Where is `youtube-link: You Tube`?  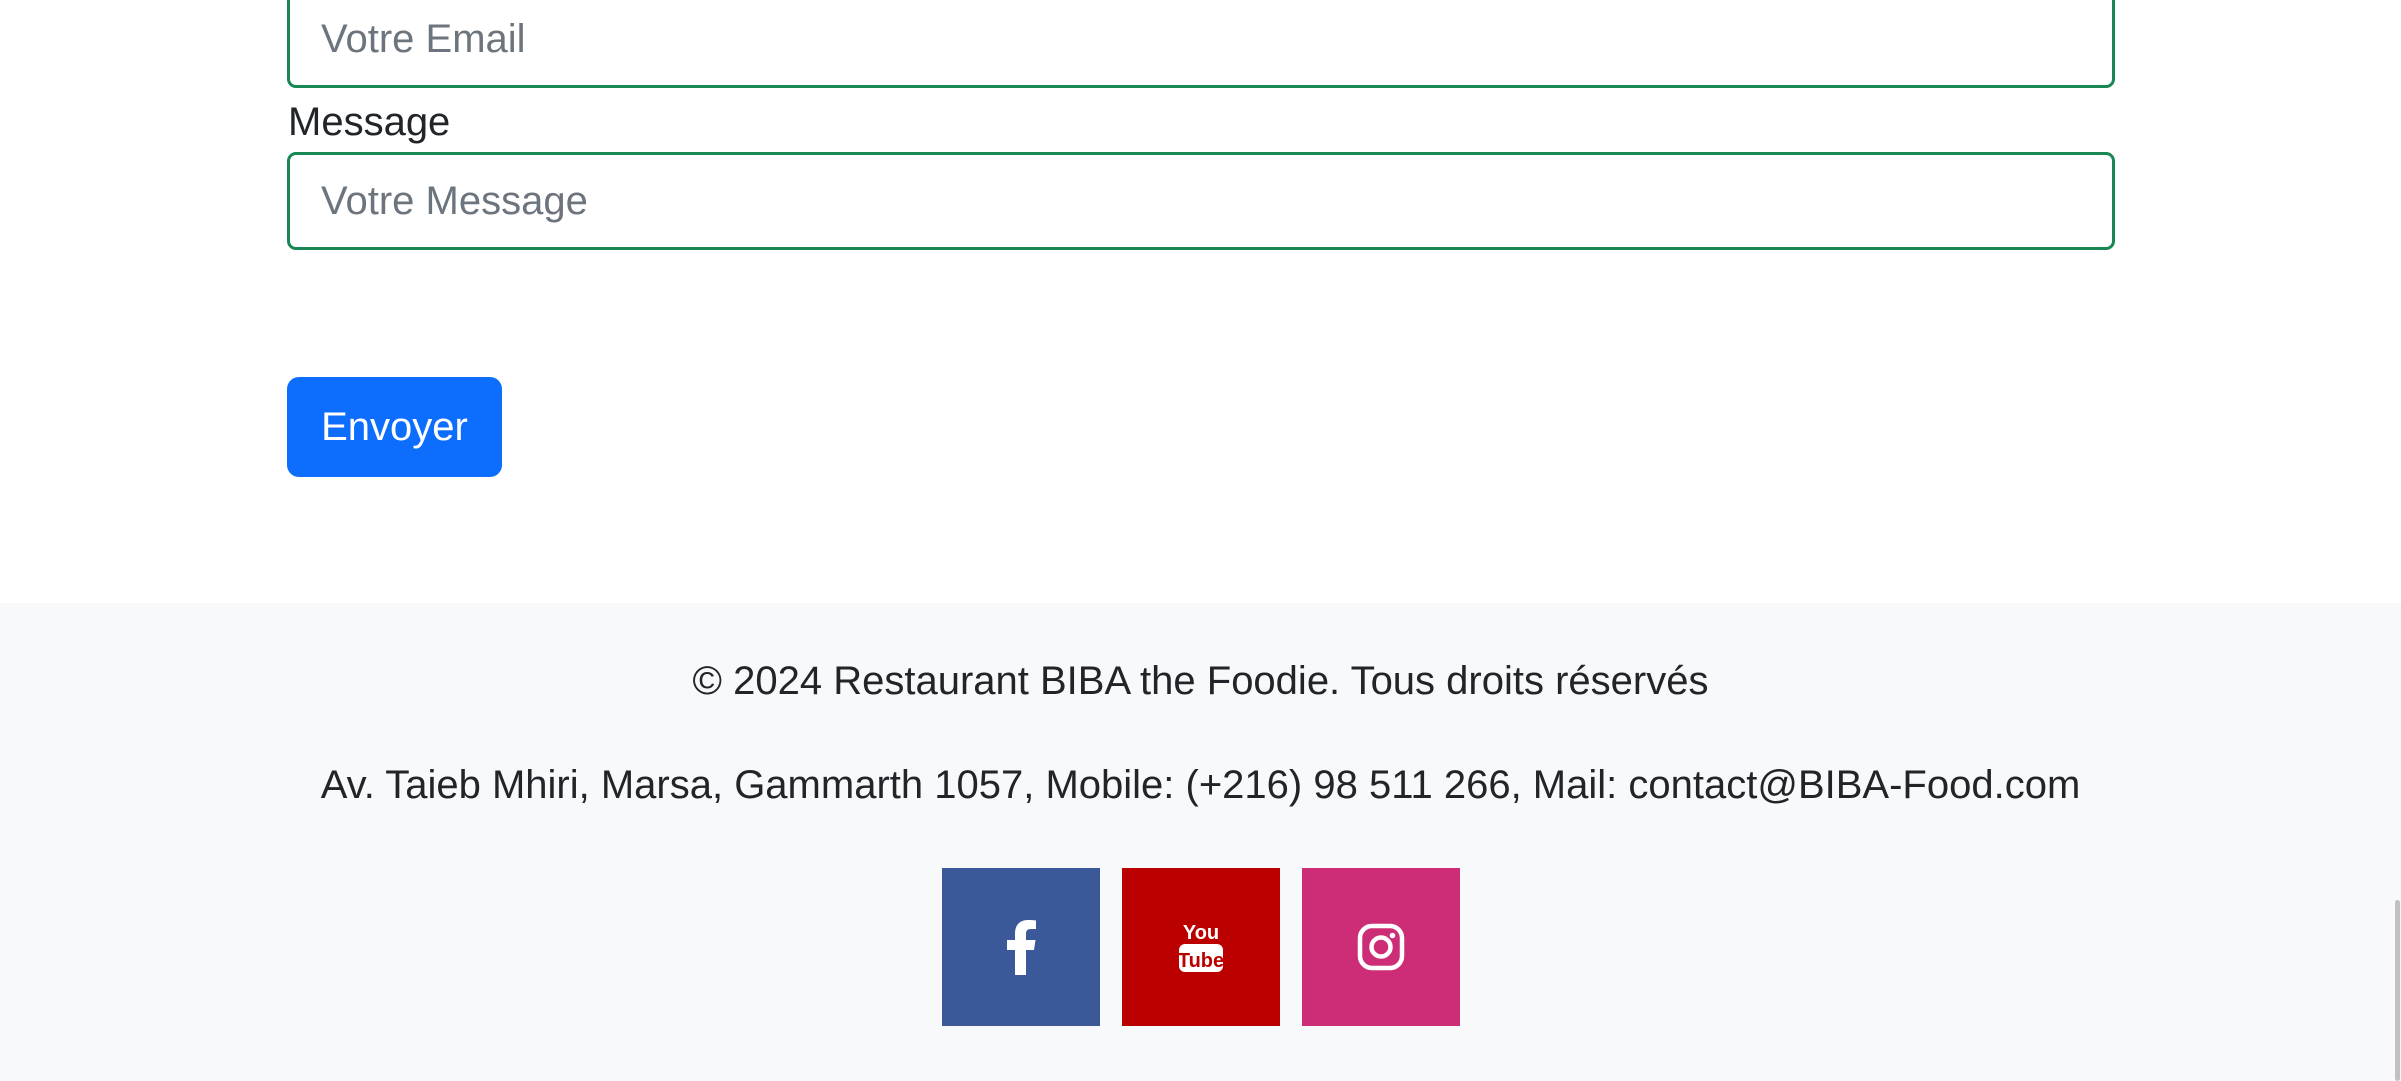 youtube-link: You Tube is located at coordinates (1201, 947).